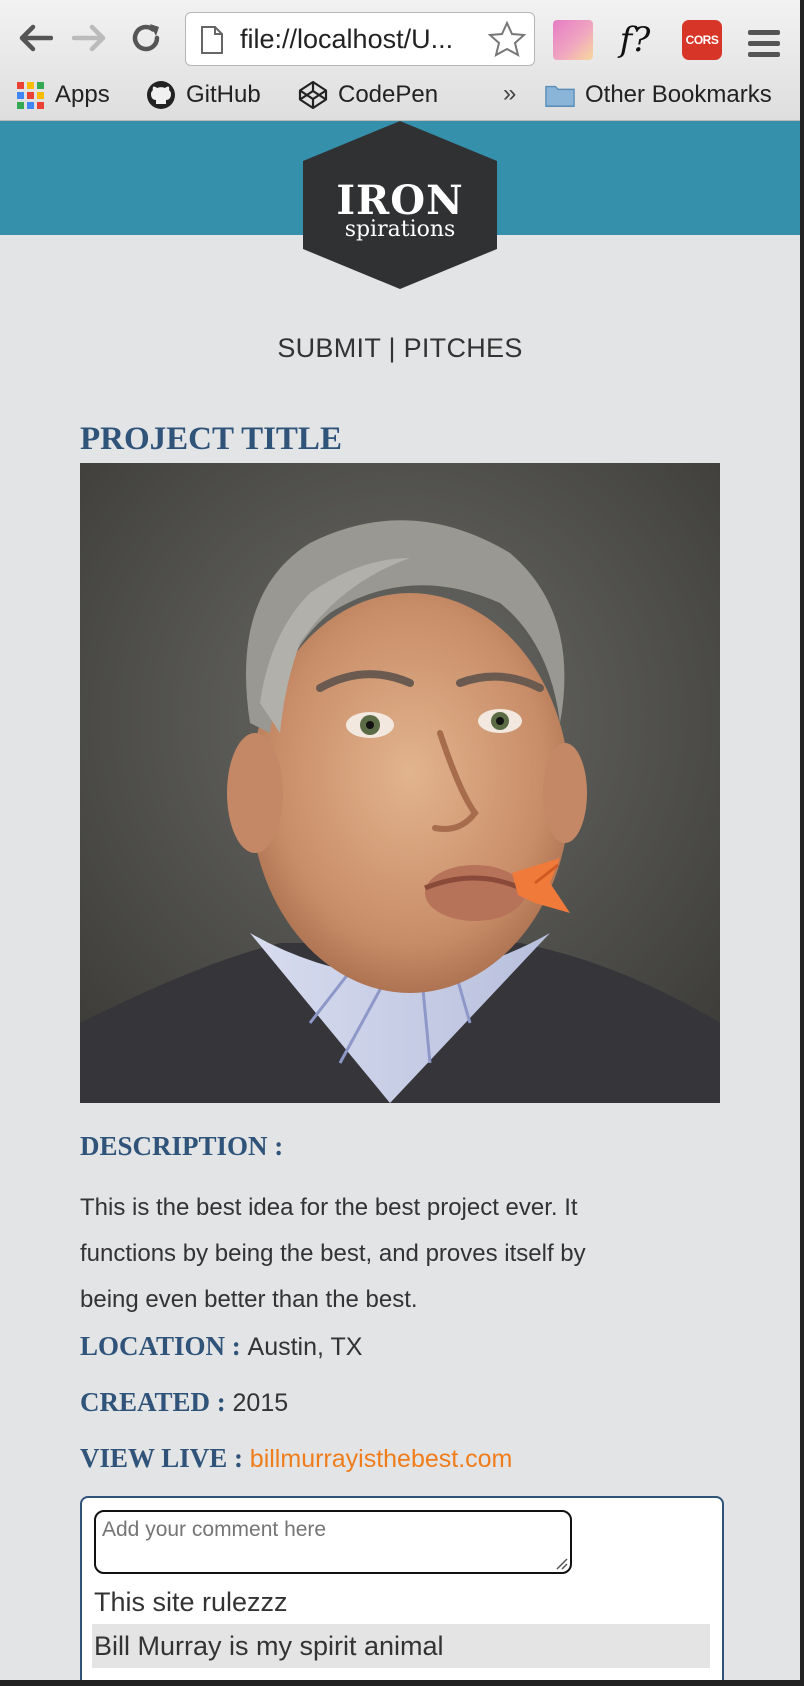  I want to click on color-extension-icon, so click(573, 40).